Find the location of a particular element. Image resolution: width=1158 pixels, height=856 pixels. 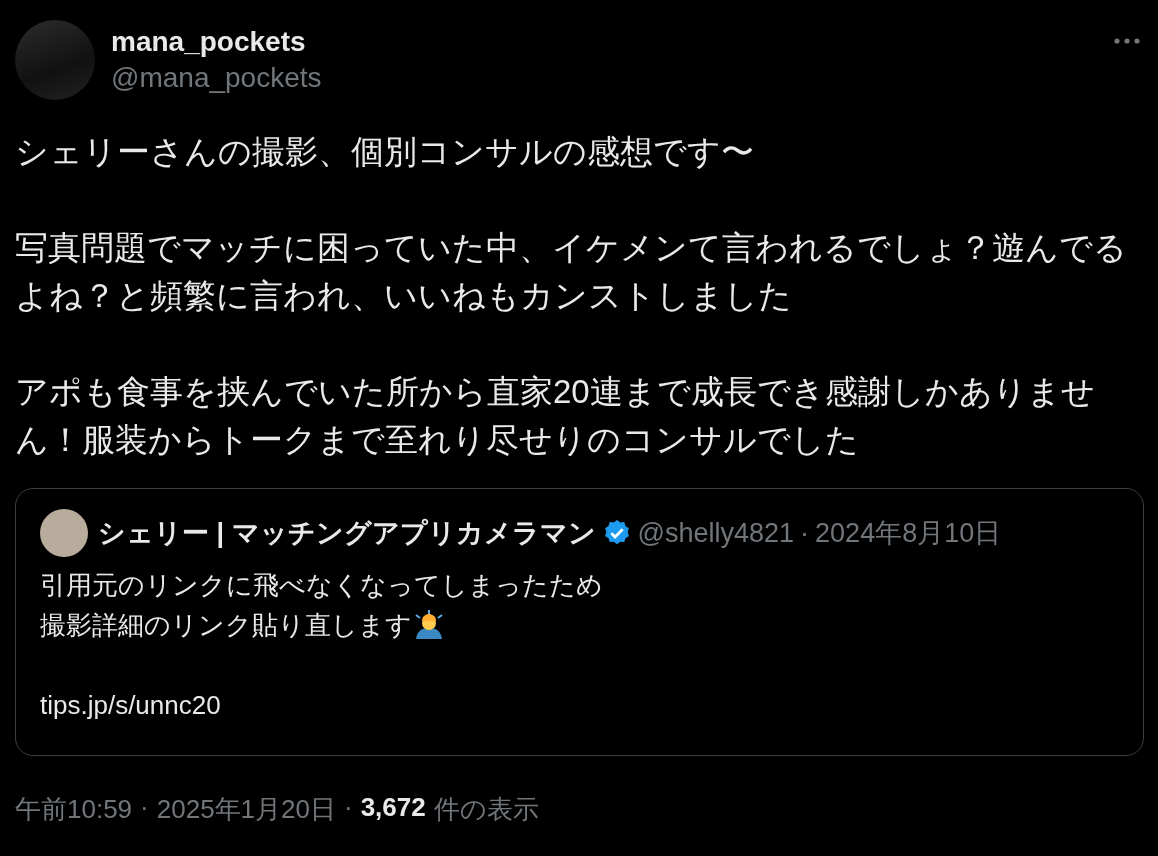

author-name: mana_pockets is located at coordinates (216, 42).